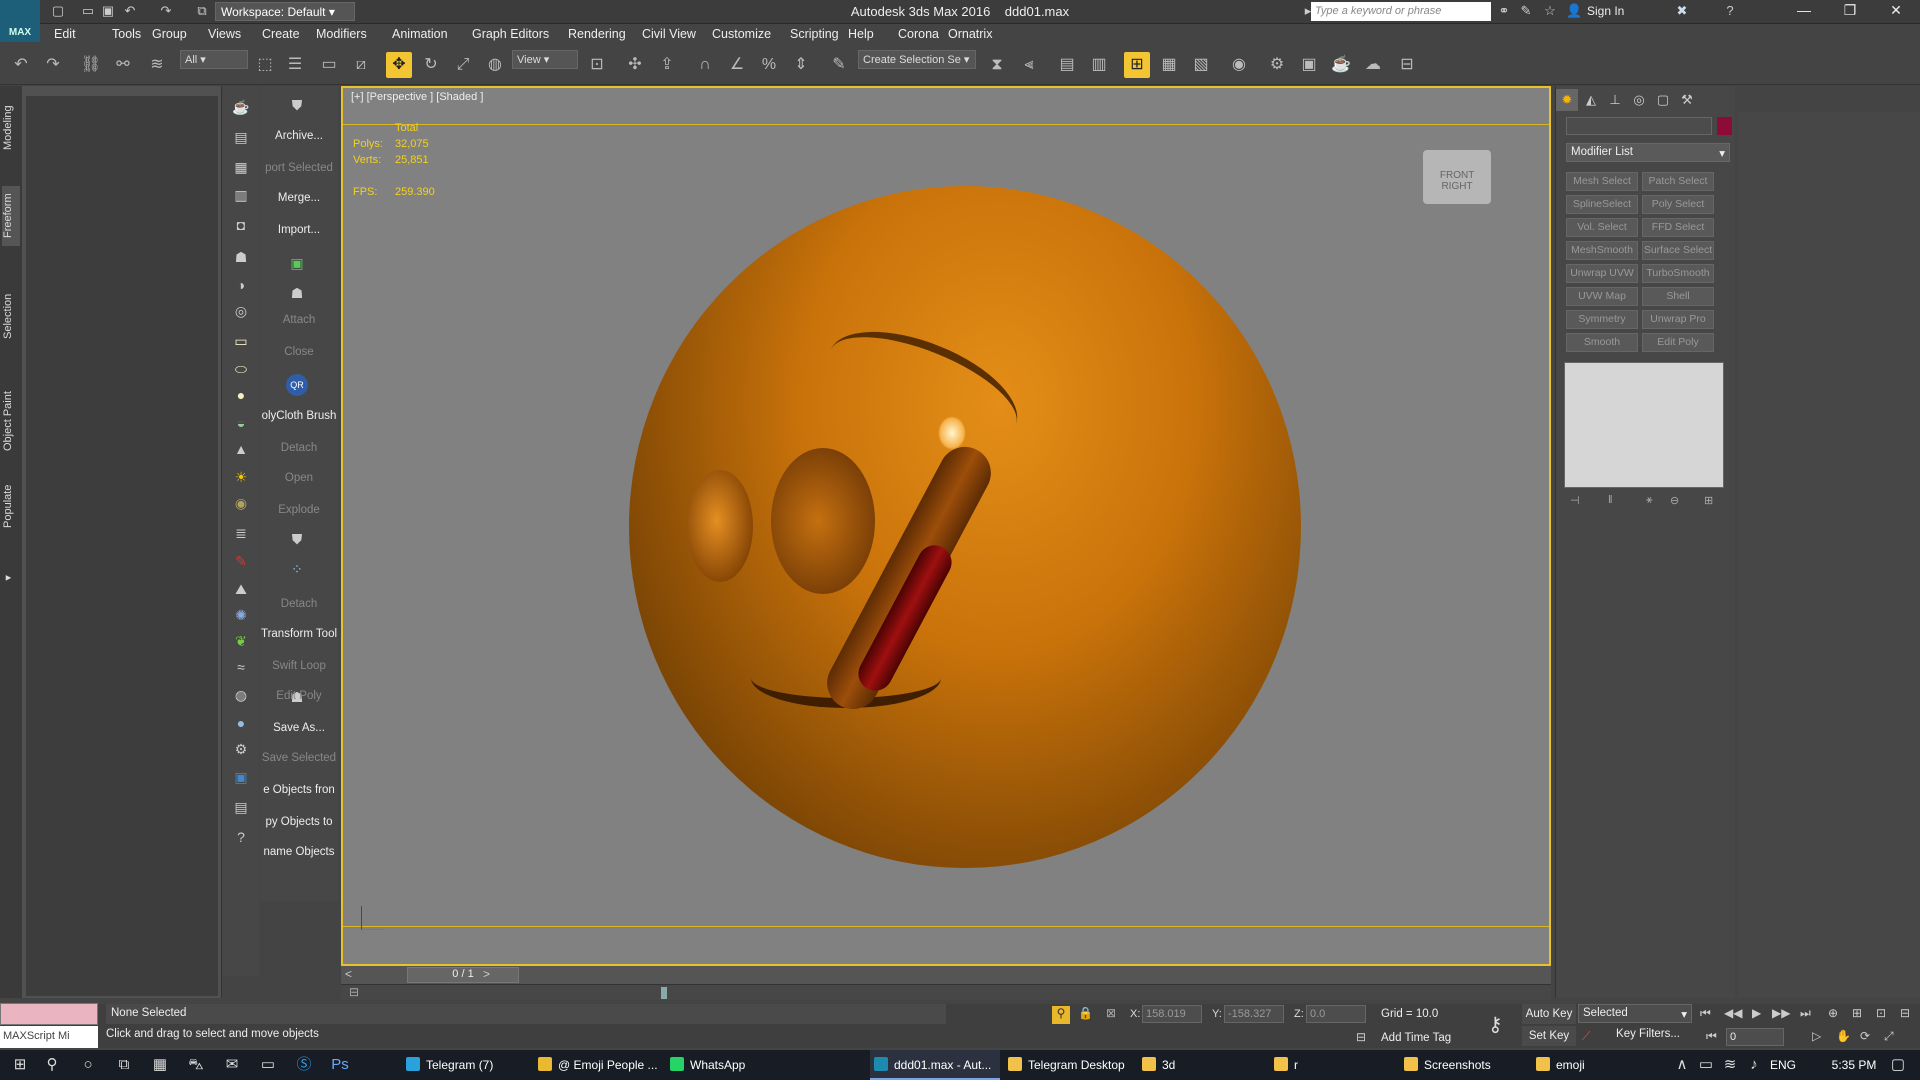 The width and height of the screenshot is (1920, 1080). Describe the element at coordinates (354, 992) in the screenshot. I see `track-bar-menu-icon: ⊟` at that location.